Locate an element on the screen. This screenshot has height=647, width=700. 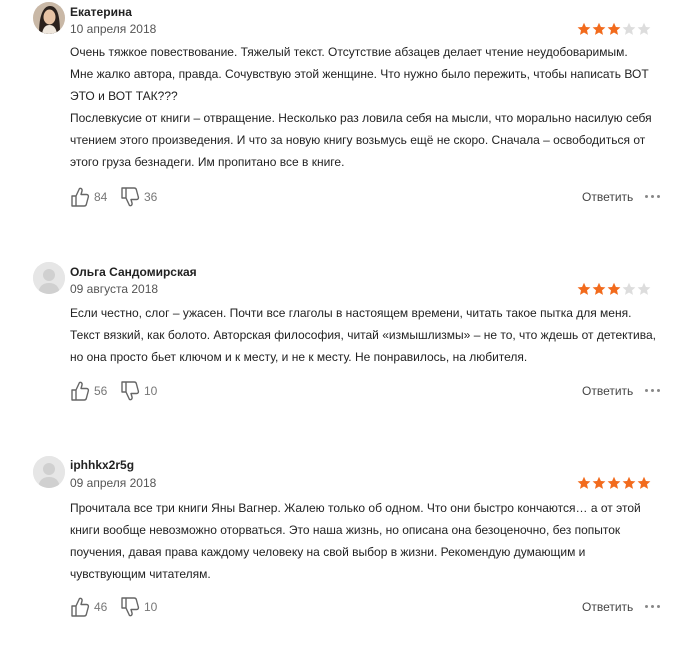
review-text-line: чувствующим читателям. is located at coordinates (140, 574).